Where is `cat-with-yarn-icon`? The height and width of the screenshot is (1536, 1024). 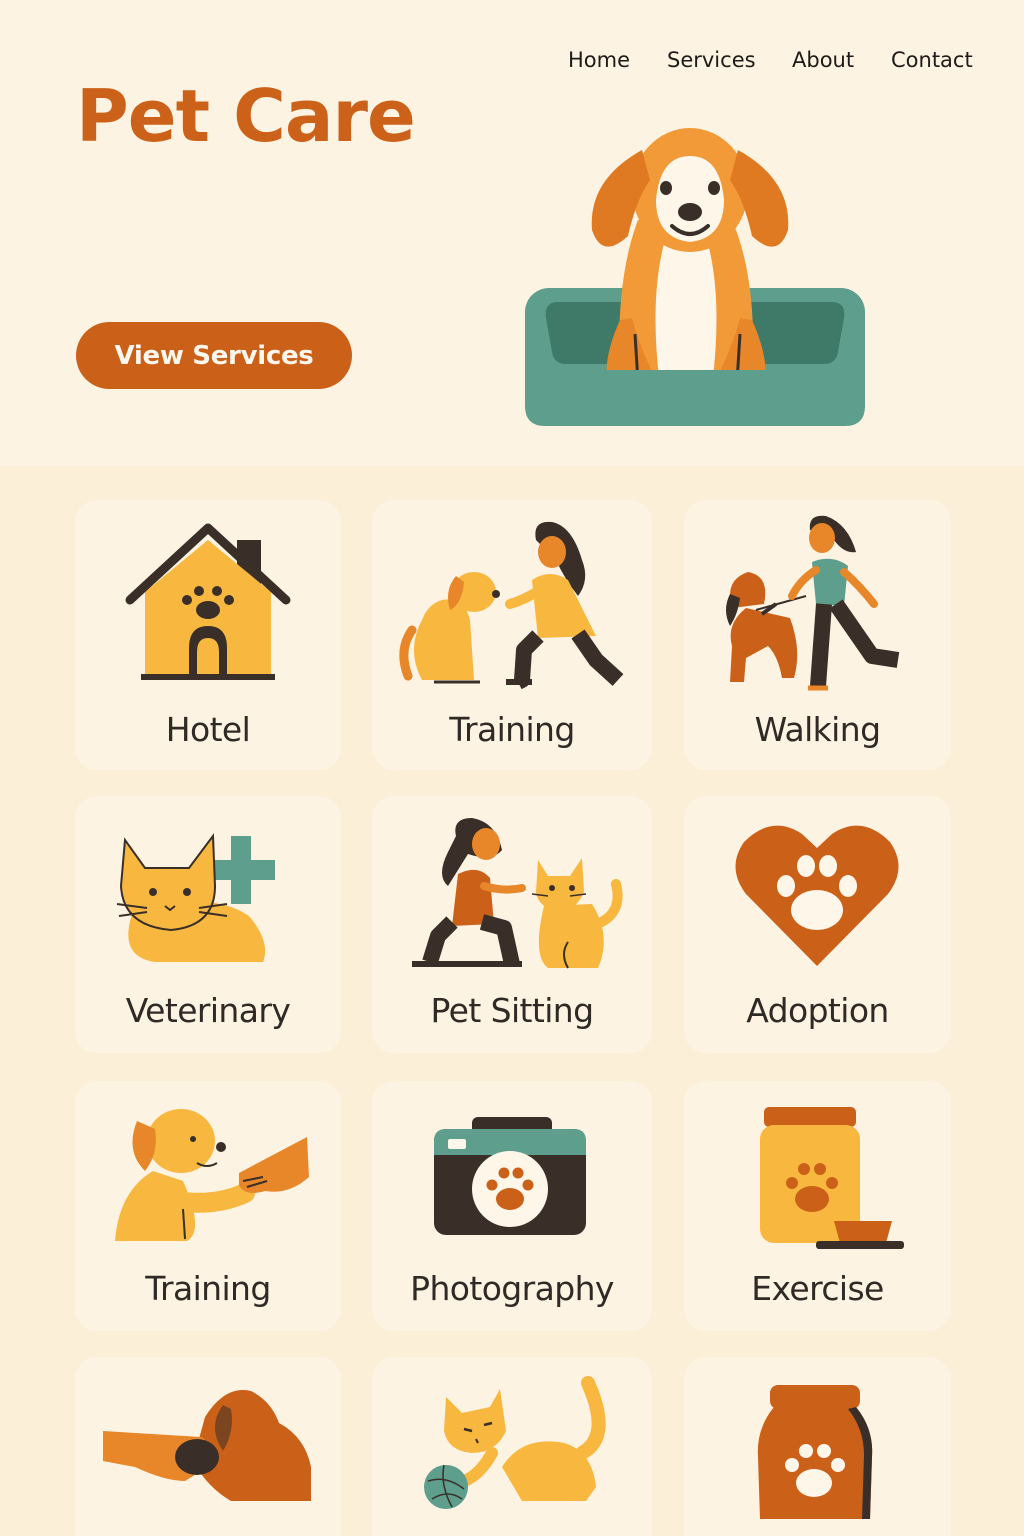 cat-with-yarn-icon is located at coordinates (515, 1442).